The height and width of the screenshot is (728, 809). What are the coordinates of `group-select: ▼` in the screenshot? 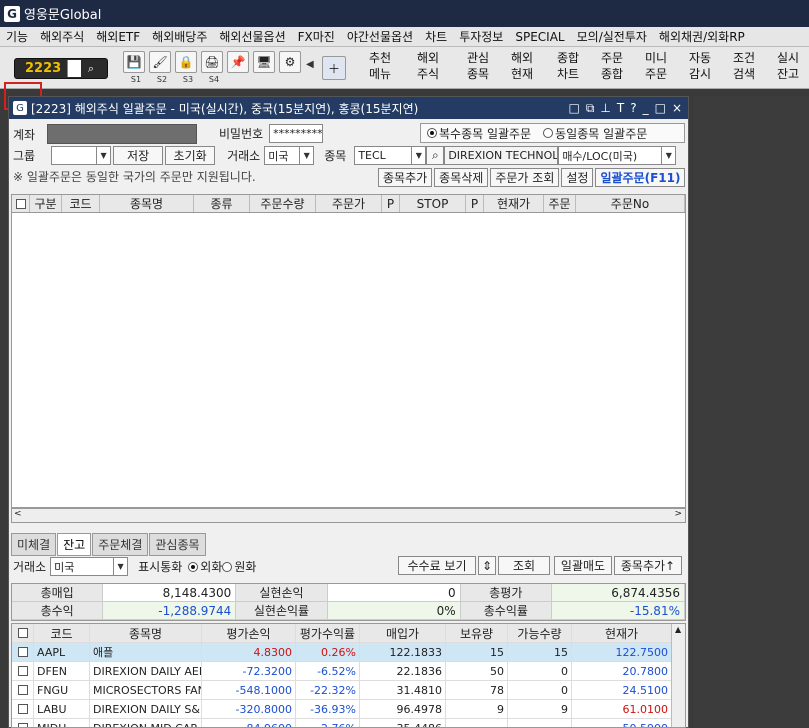 It's located at (81, 155).